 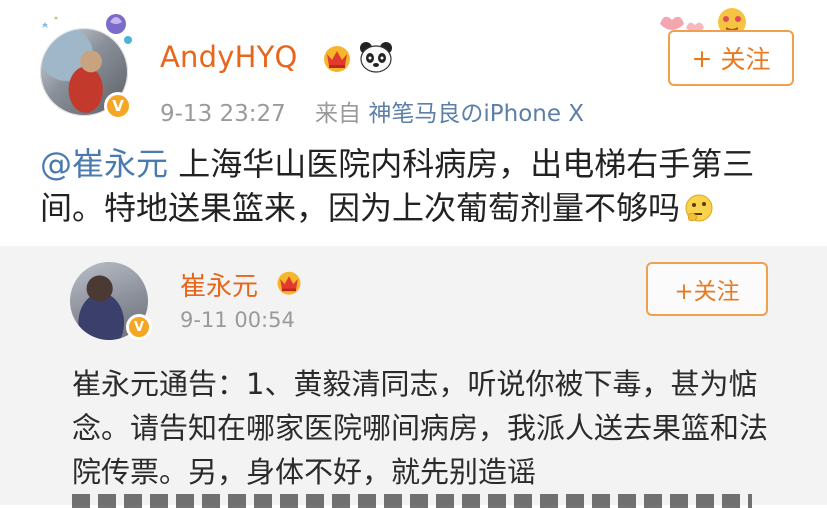 I want to click on follow-button-label: +关注, so click(x=707, y=292).